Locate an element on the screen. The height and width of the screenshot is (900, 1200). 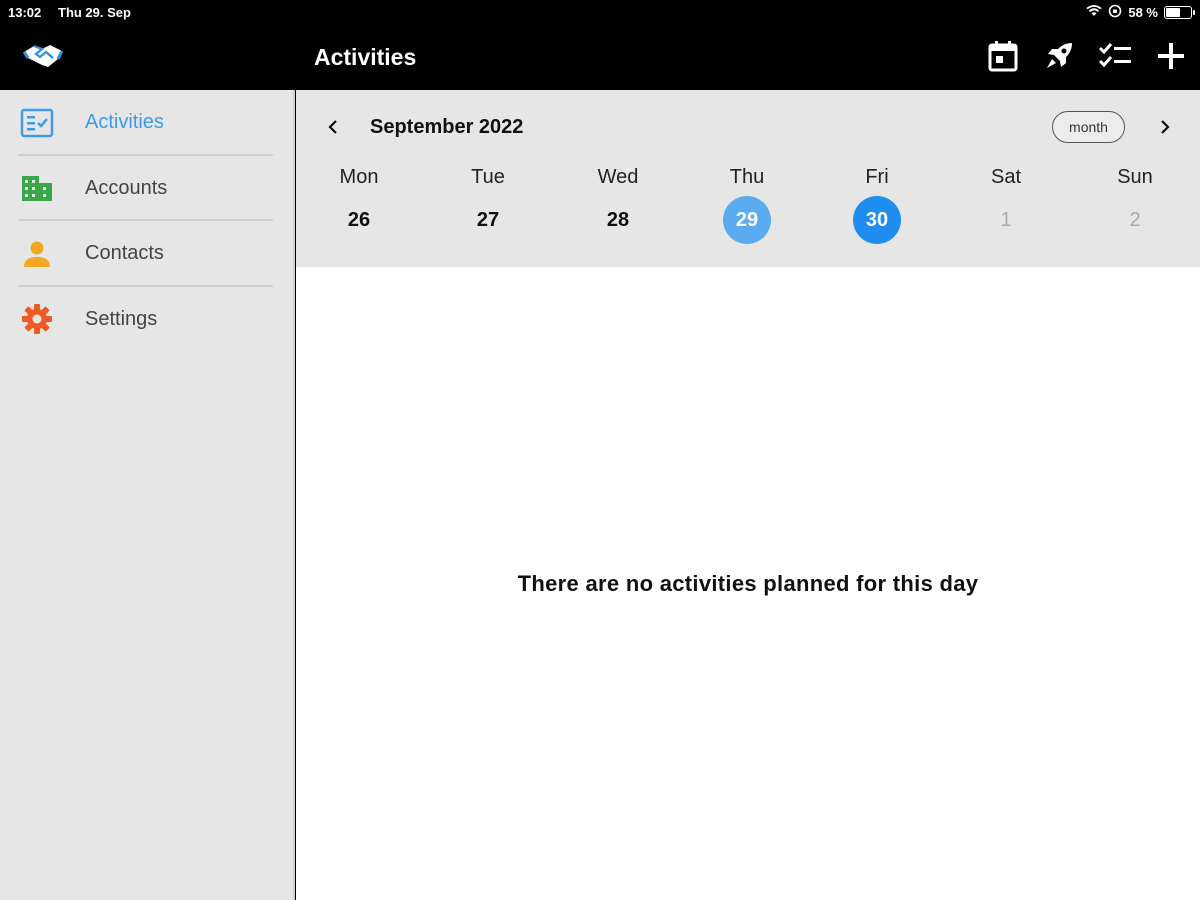
day-cell: Wed 28 is located at coordinates (618, 207).